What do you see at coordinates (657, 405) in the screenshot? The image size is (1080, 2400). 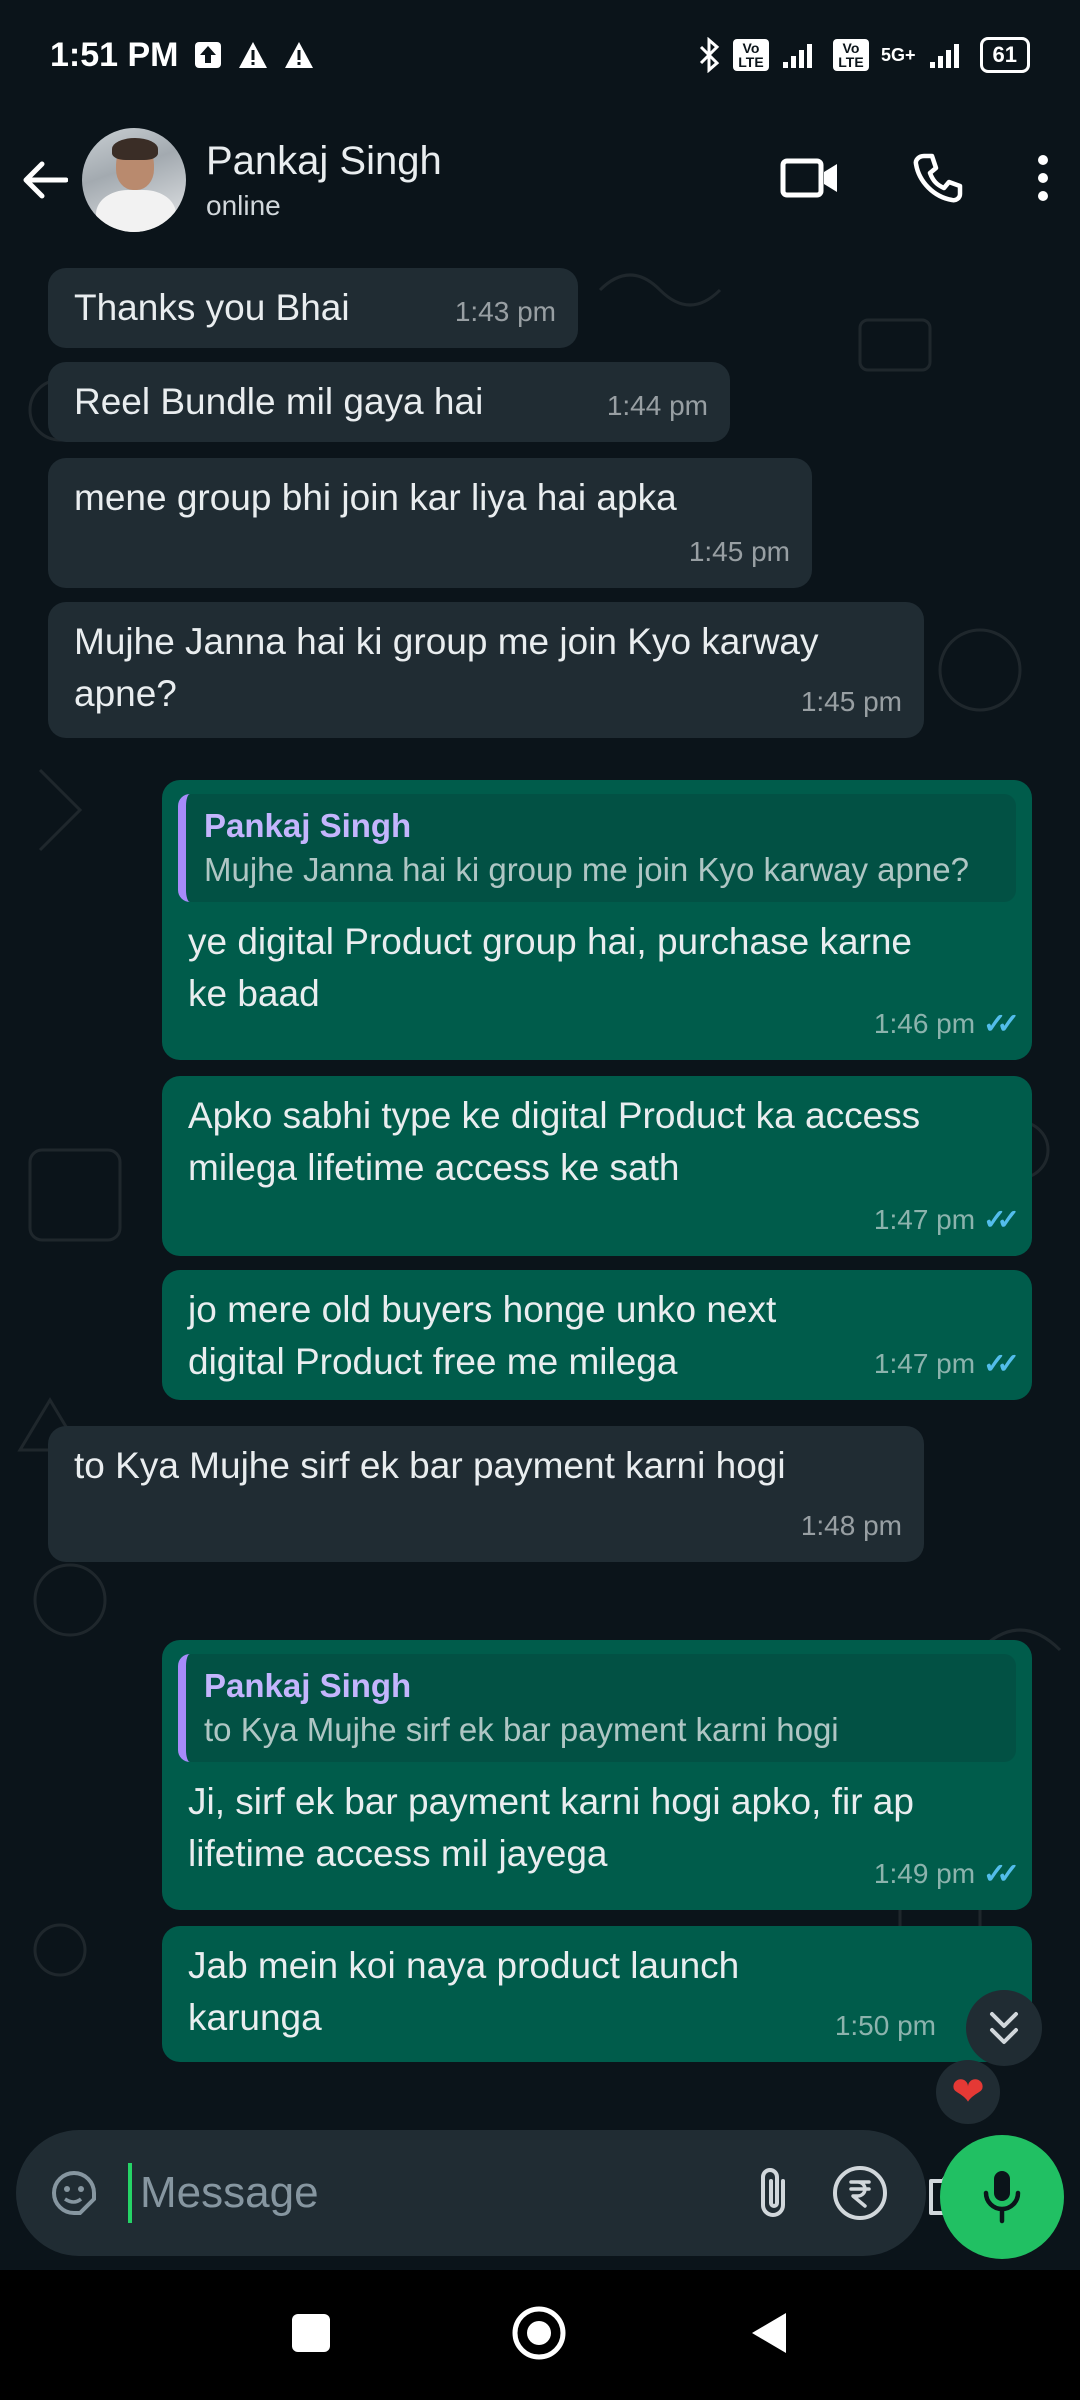 I see `message-time: 1:44 pm` at bounding box center [657, 405].